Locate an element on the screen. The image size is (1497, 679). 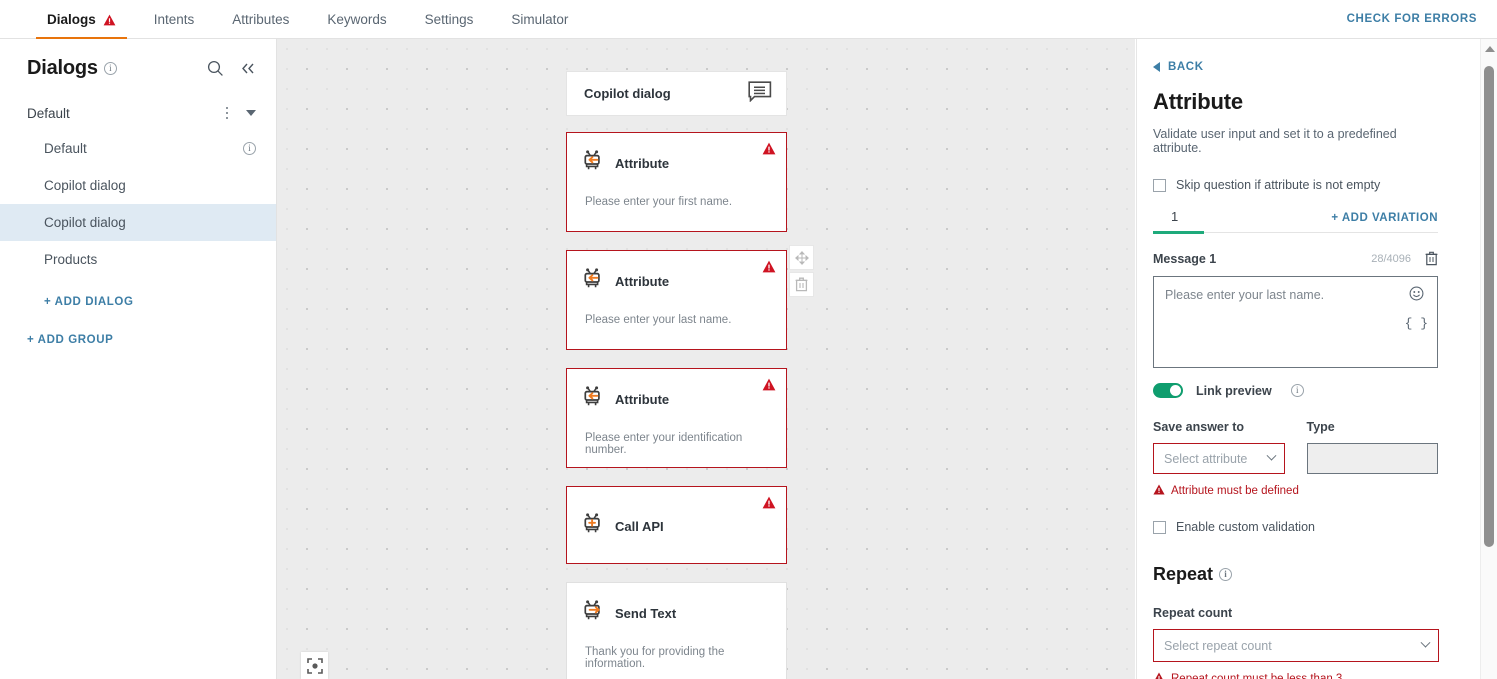
sidebar-item-label: Copilot dialog is located at coordinates (85, 185).